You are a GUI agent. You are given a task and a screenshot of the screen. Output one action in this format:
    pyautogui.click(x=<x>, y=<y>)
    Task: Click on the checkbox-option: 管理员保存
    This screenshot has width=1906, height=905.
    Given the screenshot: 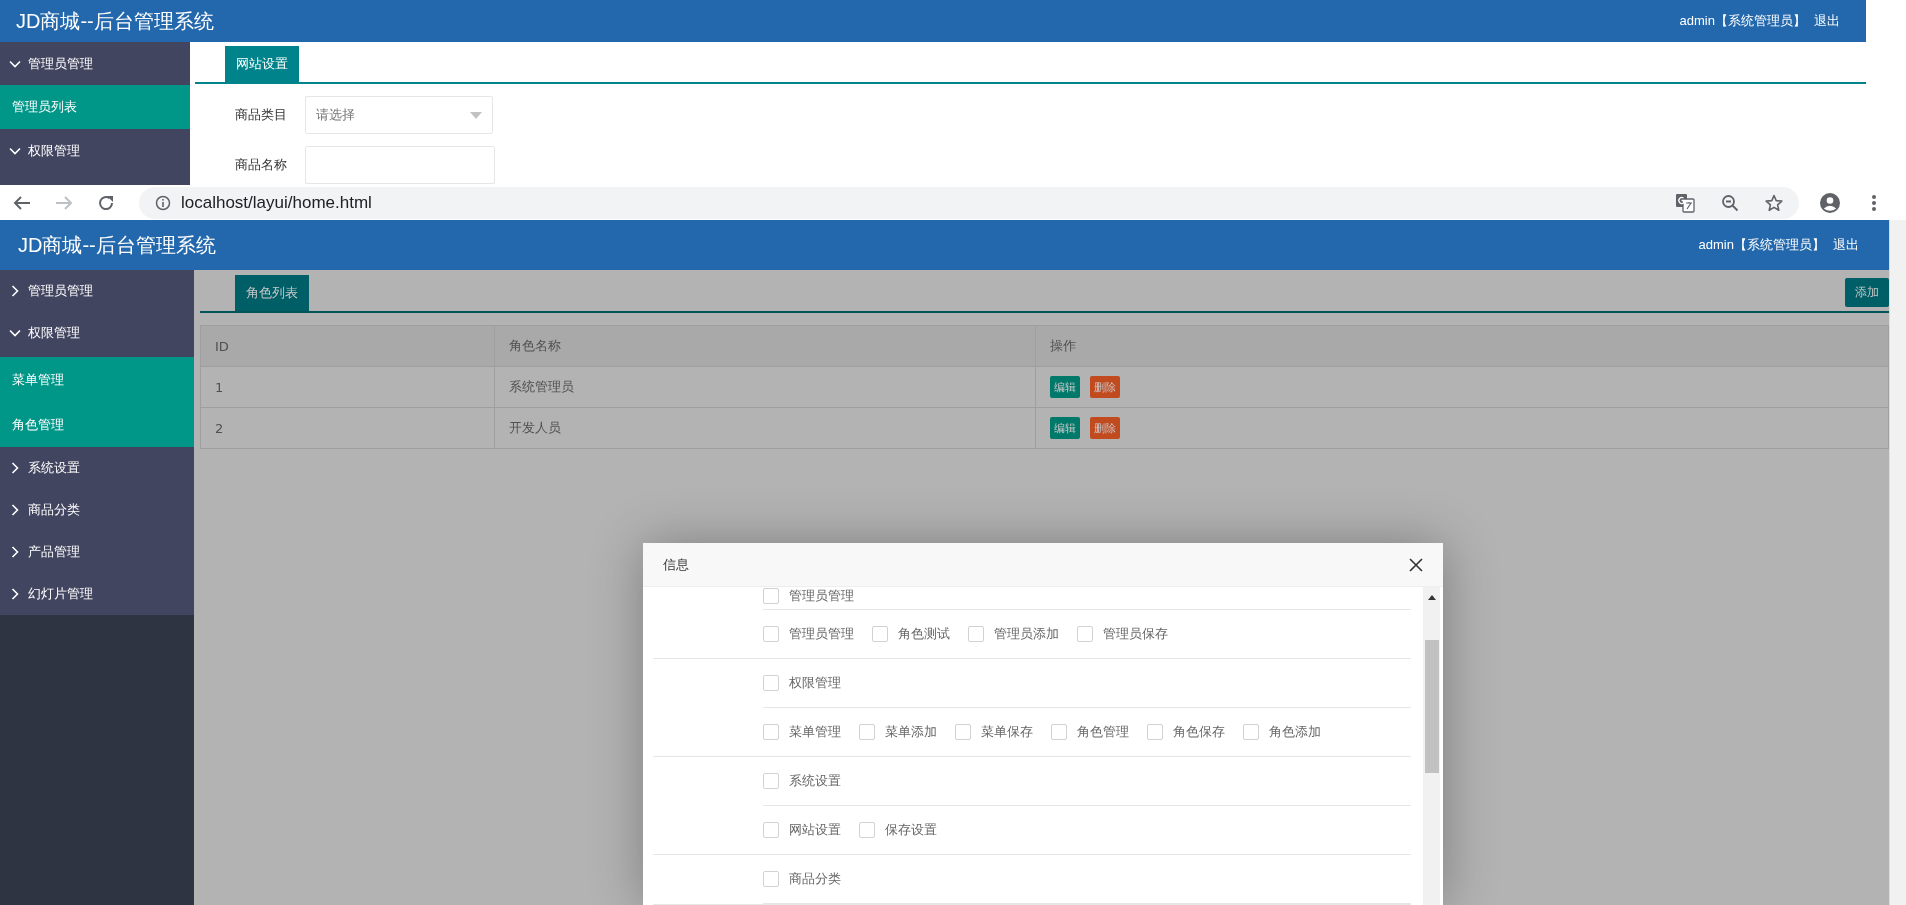 What is the action you would take?
    pyautogui.click(x=1122, y=634)
    